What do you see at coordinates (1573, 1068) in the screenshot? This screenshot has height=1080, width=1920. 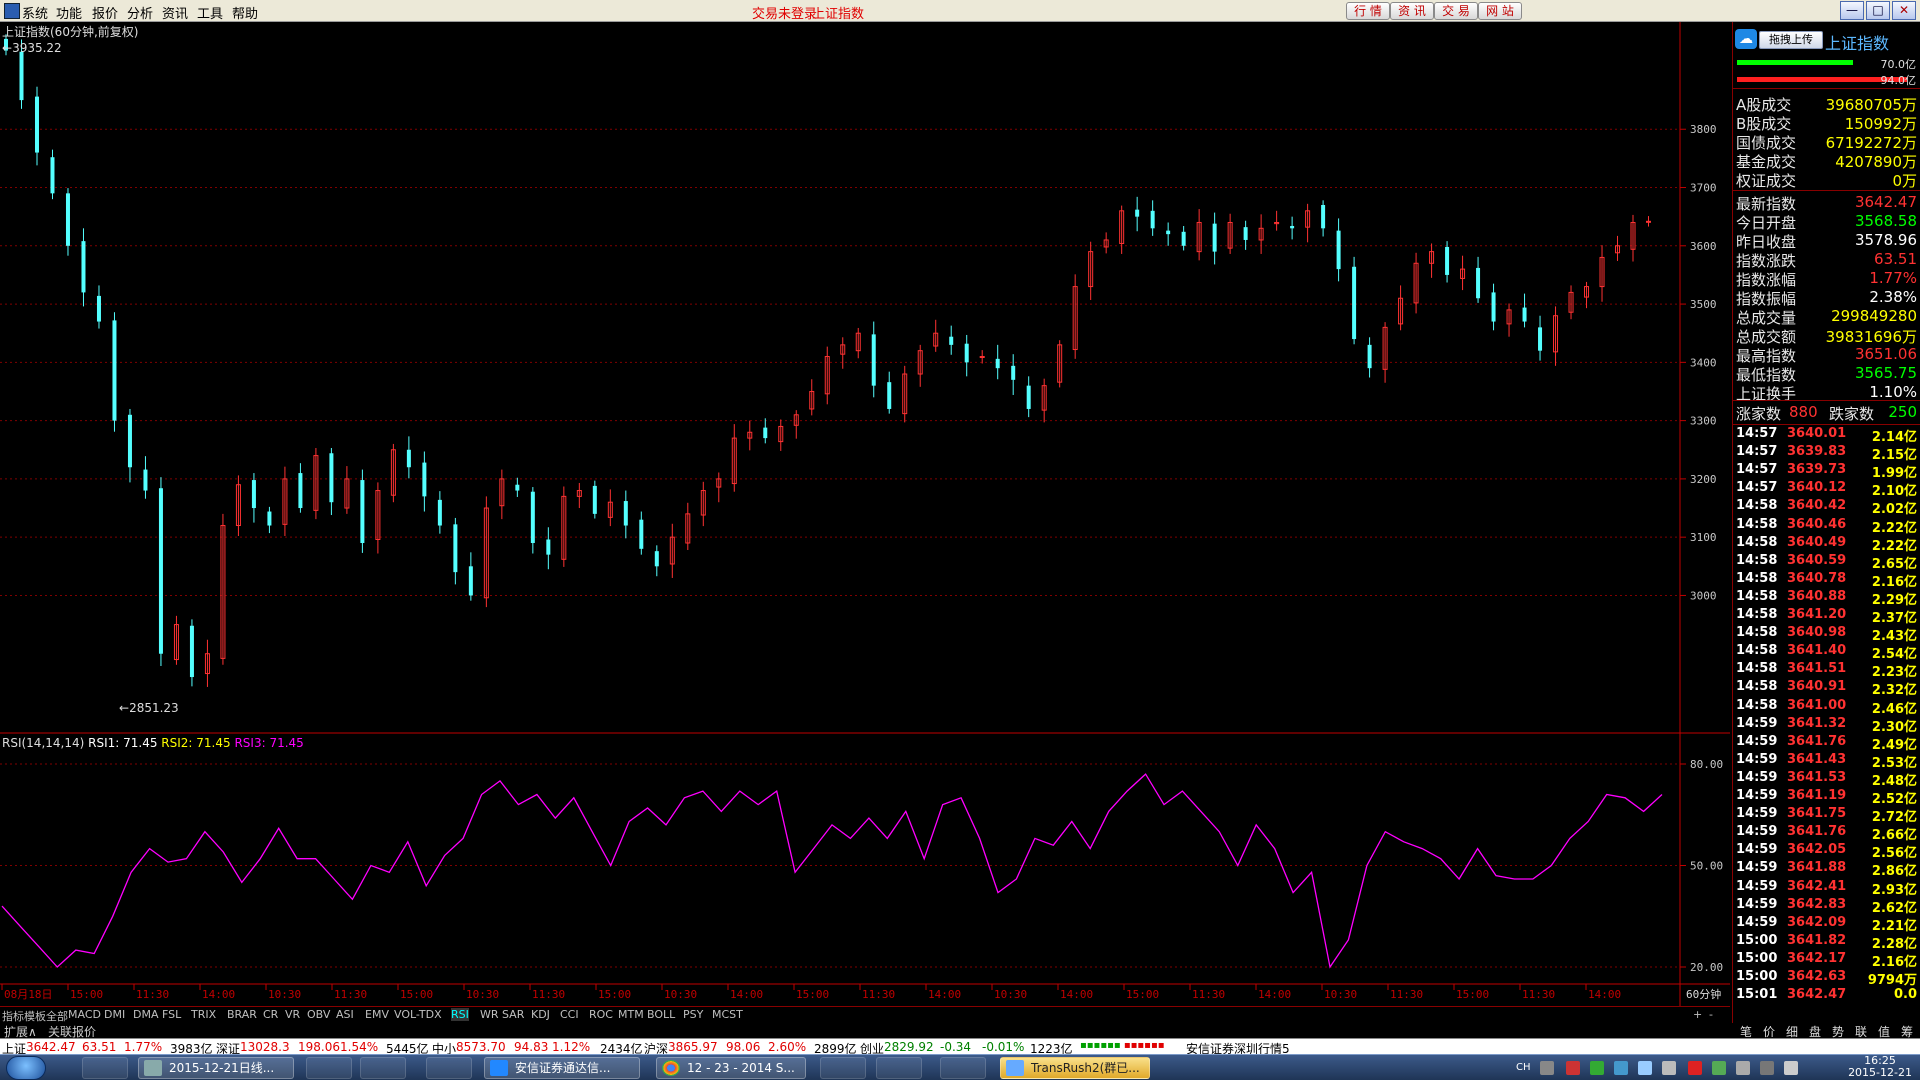 I see `tray-app-icon` at bounding box center [1573, 1068].